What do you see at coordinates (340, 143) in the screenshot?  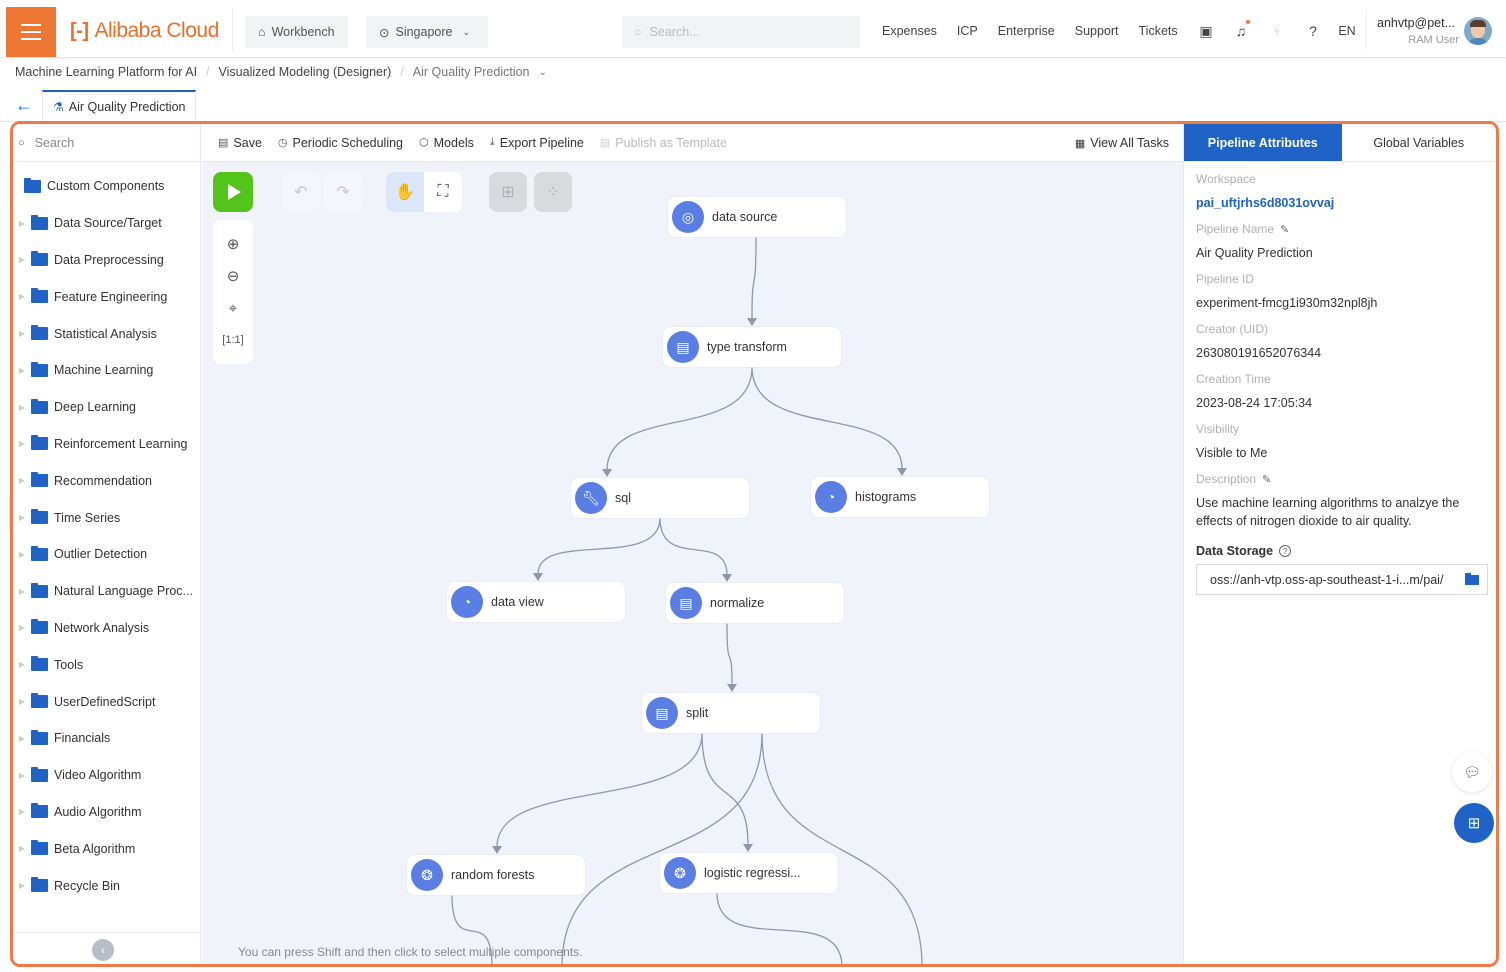 I see `periodic-scheduling-button: ◷ Periodic Scheduling` at bounding box center [340, 143].